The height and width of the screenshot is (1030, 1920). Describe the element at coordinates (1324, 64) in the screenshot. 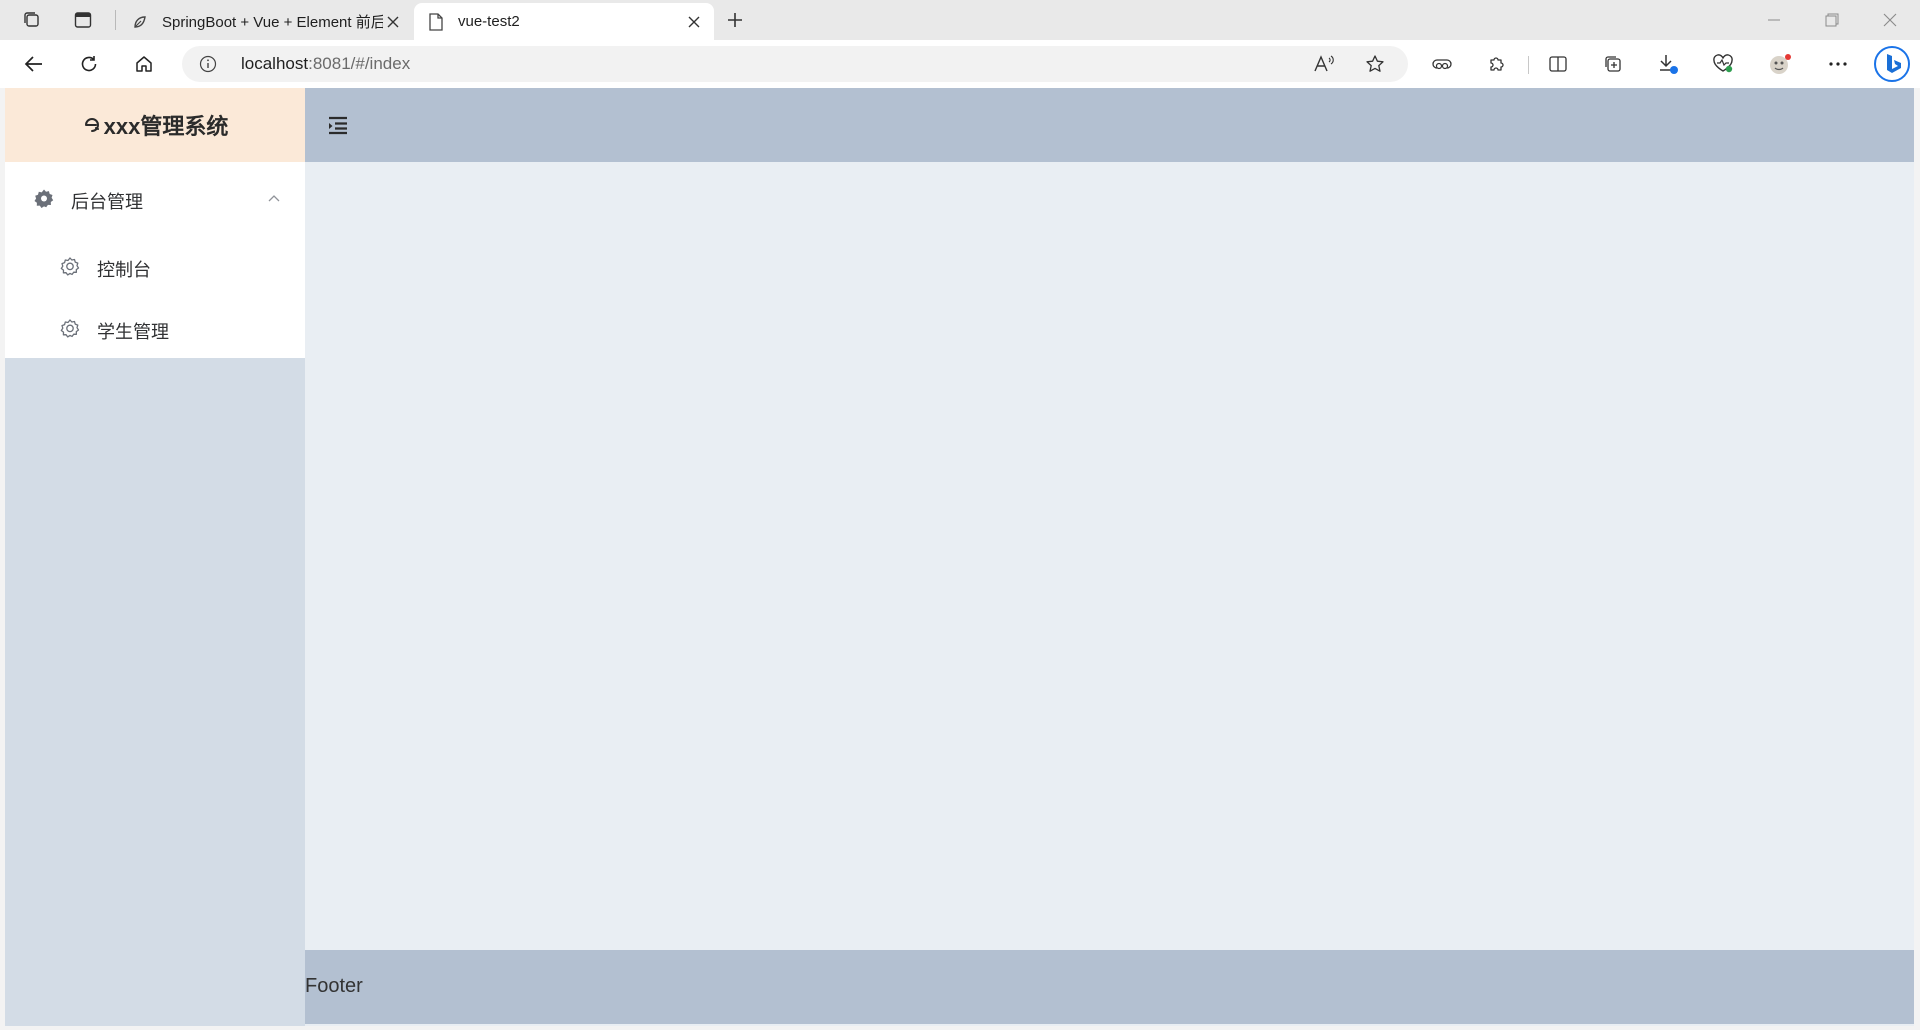

I see `read-aloud-icon` at that location.